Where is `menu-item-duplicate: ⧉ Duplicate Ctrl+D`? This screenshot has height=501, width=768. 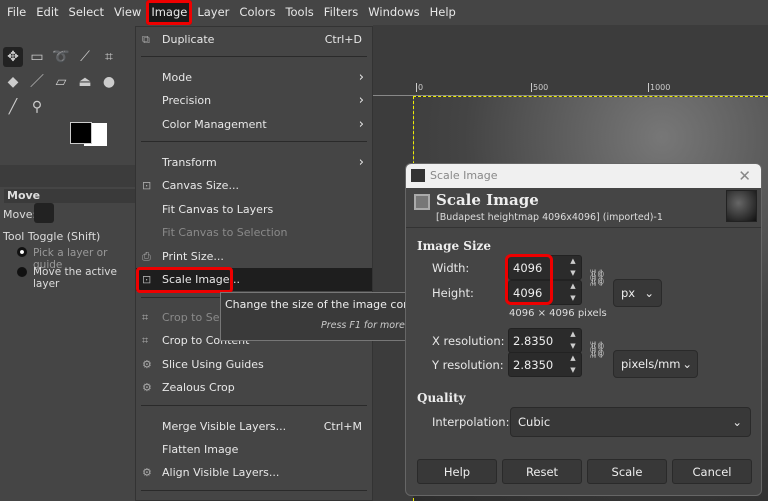 menu-item-duplicate: ⧉ Duplicate Ctrl+D is located at coordinates (254, 39).